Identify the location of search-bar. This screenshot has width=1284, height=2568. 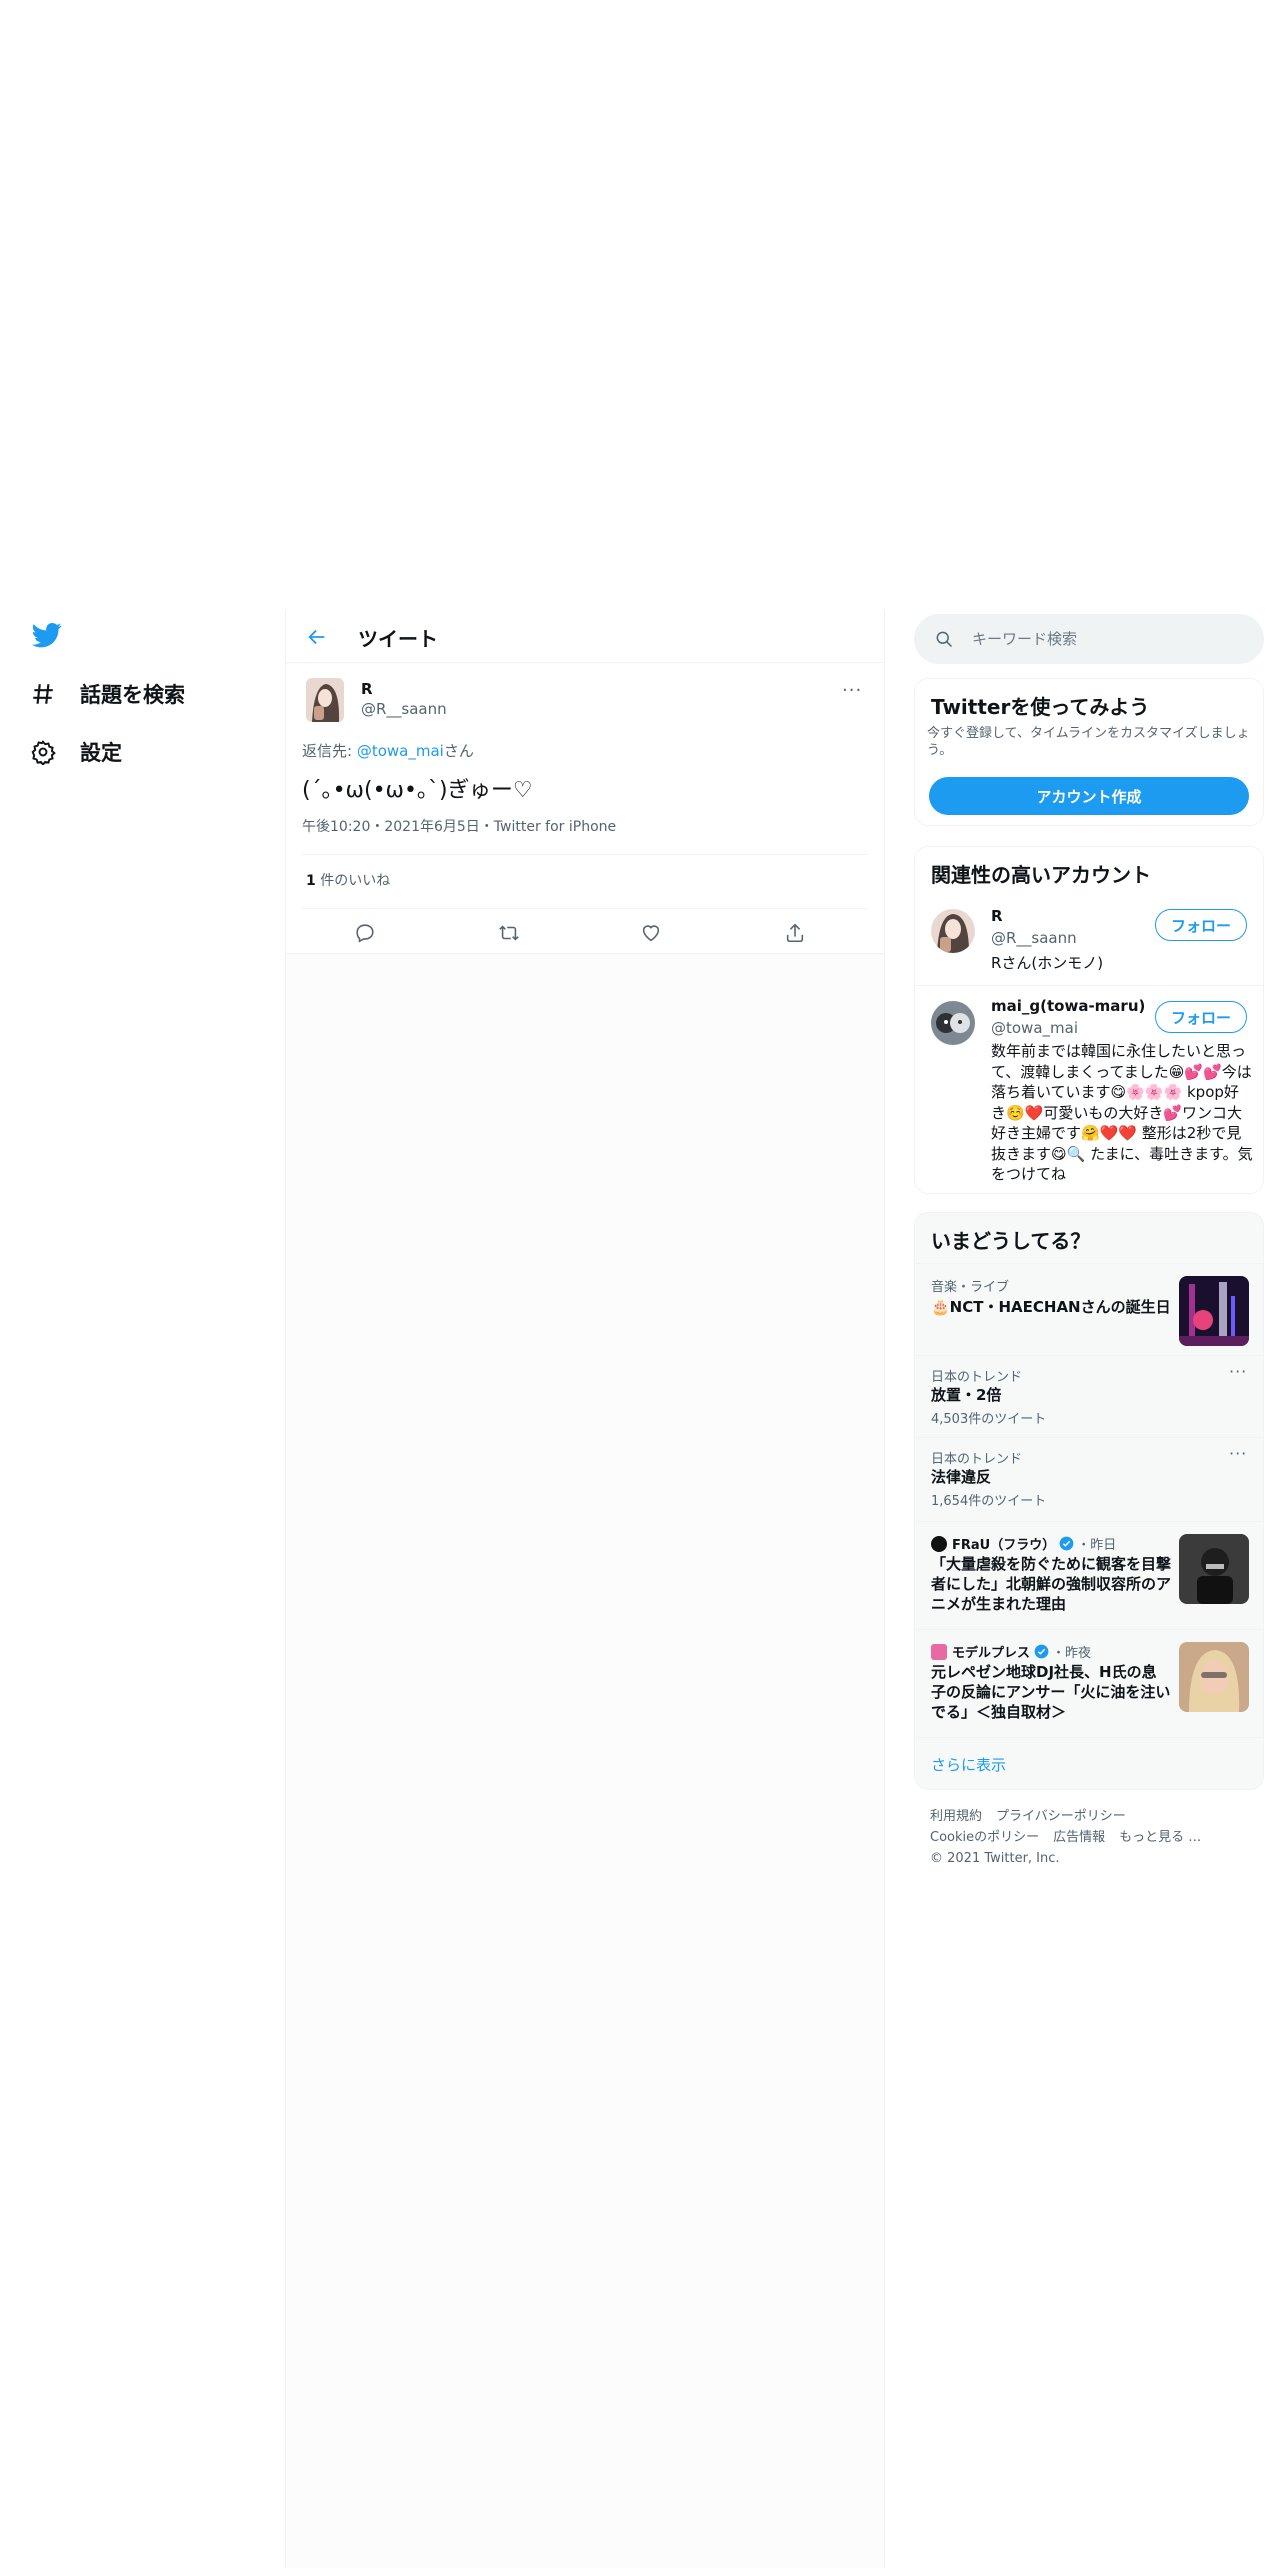
(1089, 639).